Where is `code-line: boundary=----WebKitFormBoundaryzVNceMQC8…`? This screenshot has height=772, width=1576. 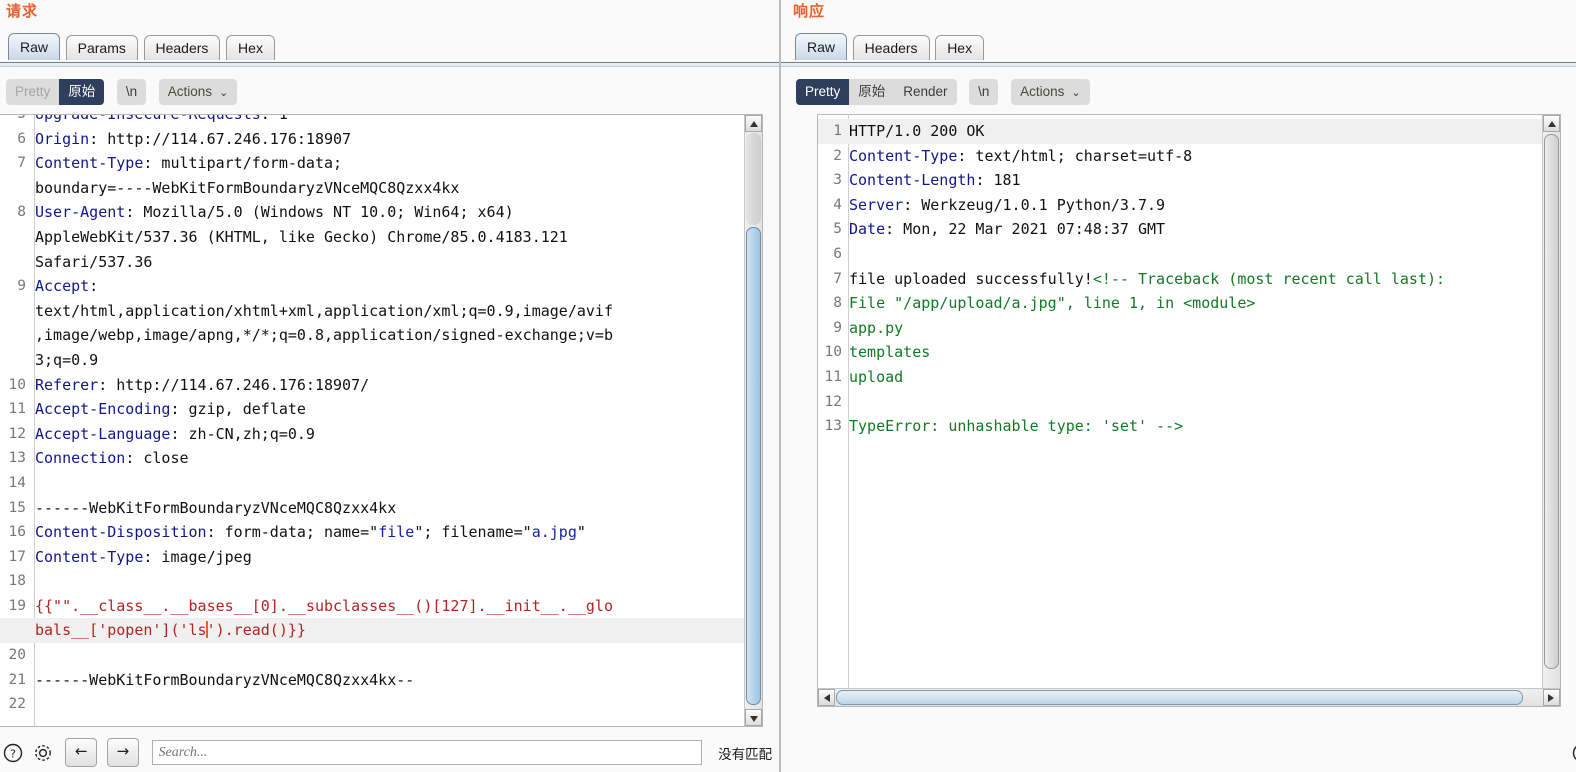 code-line: boundary=----WebKitFormBoundaryzVNceMQC8… is located at coordinates (398, 188).